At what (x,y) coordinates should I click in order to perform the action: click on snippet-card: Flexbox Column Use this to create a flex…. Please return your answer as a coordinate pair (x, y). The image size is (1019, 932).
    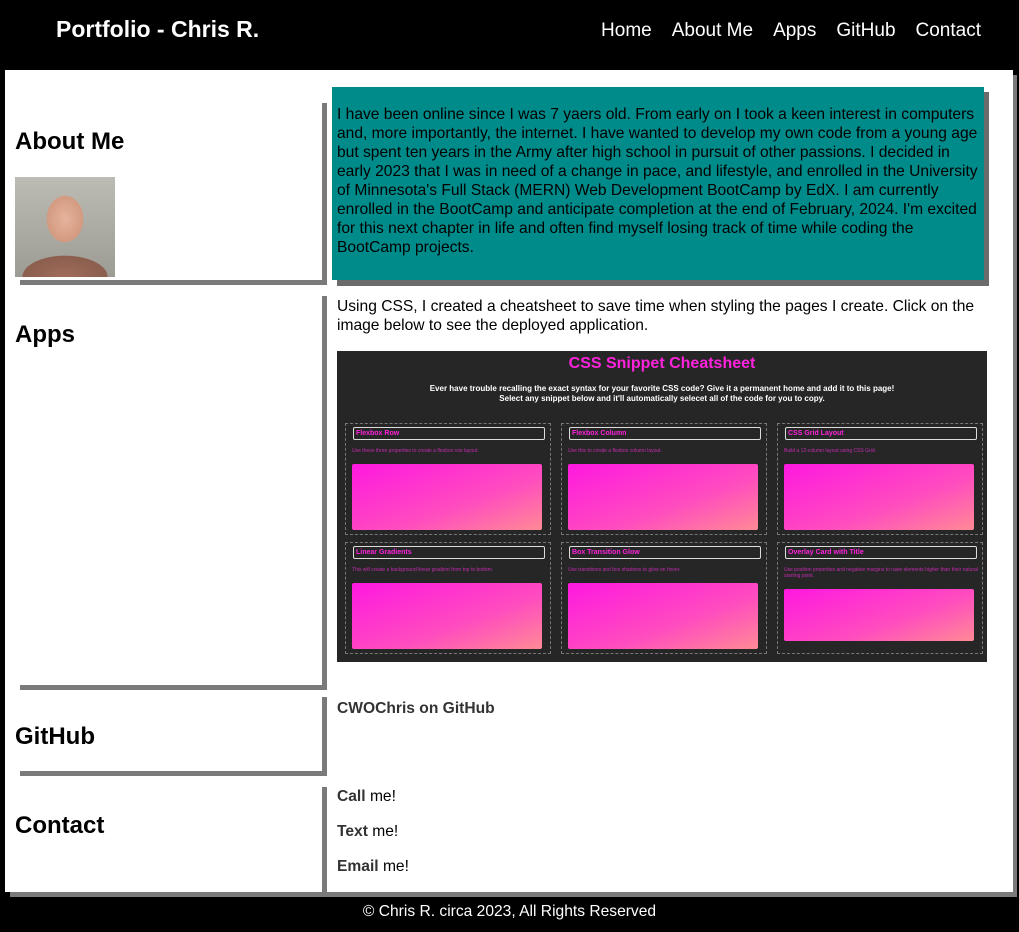
    Looking at the image, I should click on (664, 479).